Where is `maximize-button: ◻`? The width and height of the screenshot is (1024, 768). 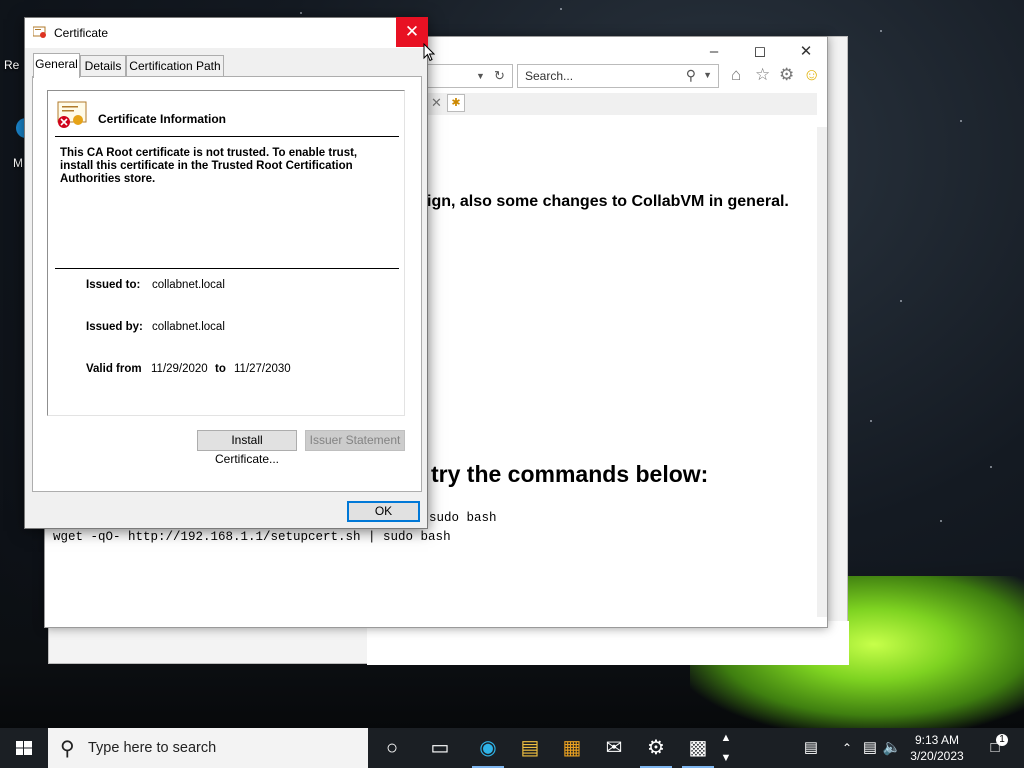
maximize-button: ◻ is located at coordinates (760, 52).